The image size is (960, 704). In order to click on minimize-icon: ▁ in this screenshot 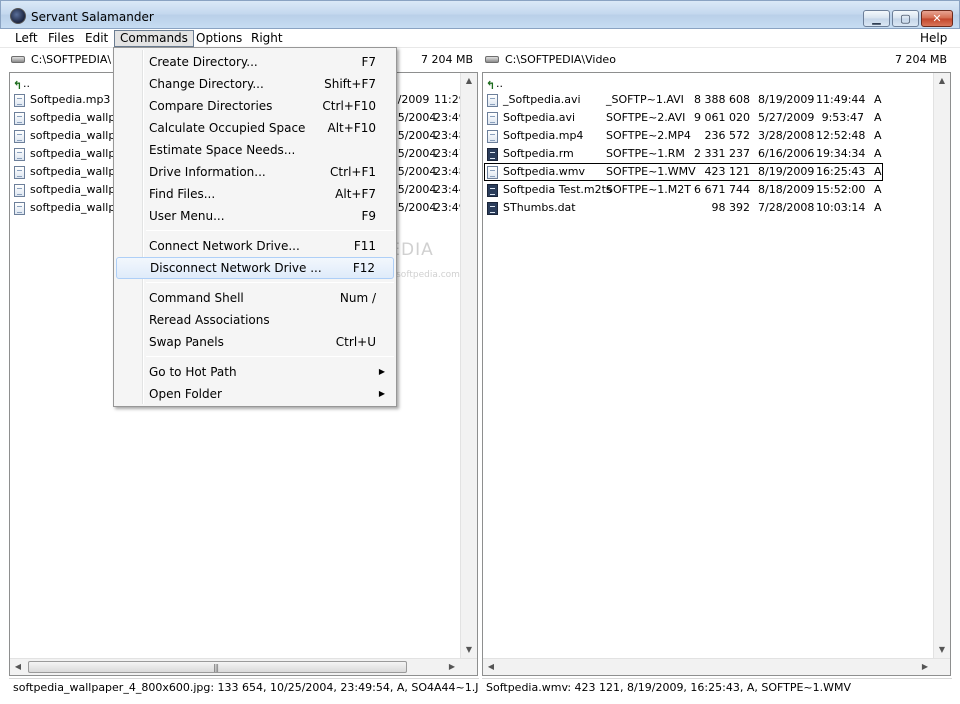, I will do `click(876, 18)`.